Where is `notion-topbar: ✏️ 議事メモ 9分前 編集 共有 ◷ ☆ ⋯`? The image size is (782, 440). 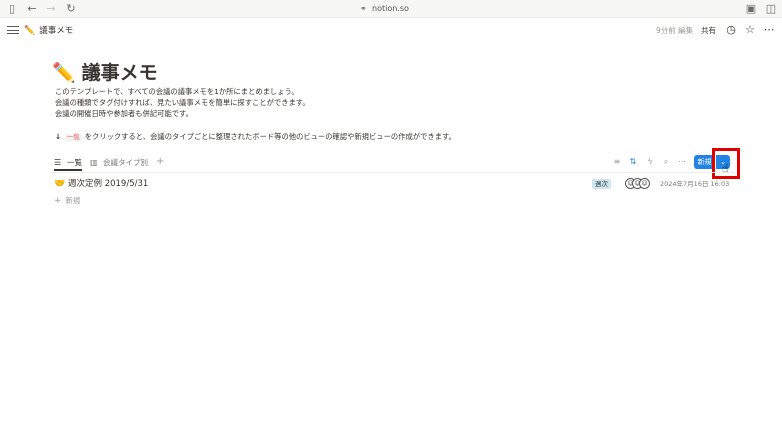 notion-topbar: ✏️ 議事メモ 9分前 編集 共有 ◷ ☆ ⋯ is located at coordinates (391, 31).